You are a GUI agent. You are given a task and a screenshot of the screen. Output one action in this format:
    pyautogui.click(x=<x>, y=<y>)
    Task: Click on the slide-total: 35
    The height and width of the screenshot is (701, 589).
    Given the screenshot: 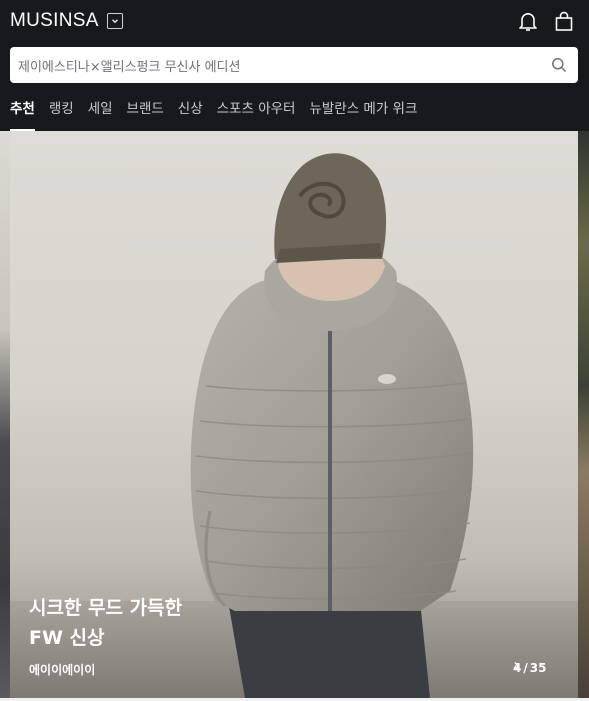 What is the action you would take?
    pyautogui.click(x=538, y=668)
    